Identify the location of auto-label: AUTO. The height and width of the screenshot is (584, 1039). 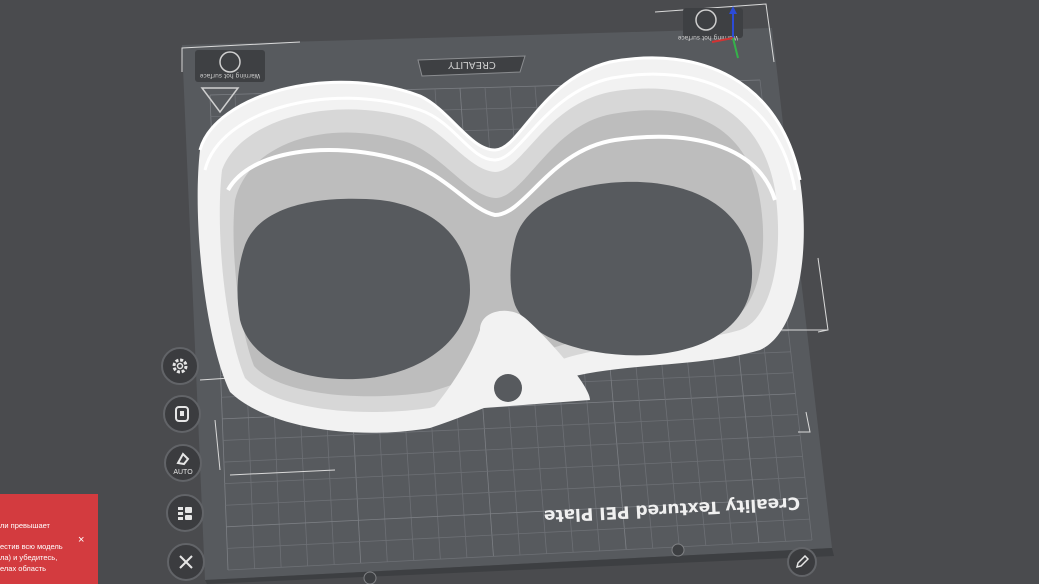
(183, 472).